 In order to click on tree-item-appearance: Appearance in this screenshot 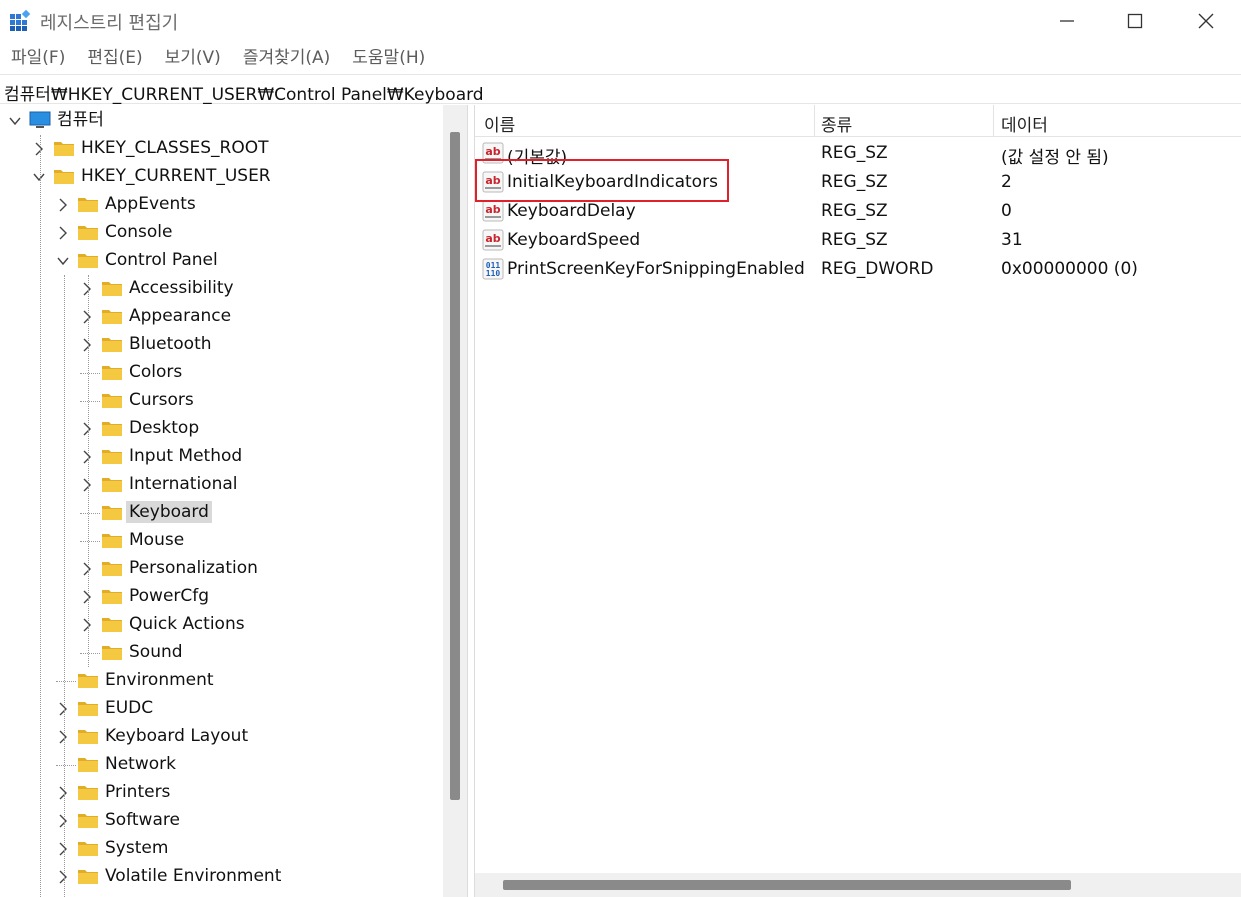, I will do `click(221, 317)`.